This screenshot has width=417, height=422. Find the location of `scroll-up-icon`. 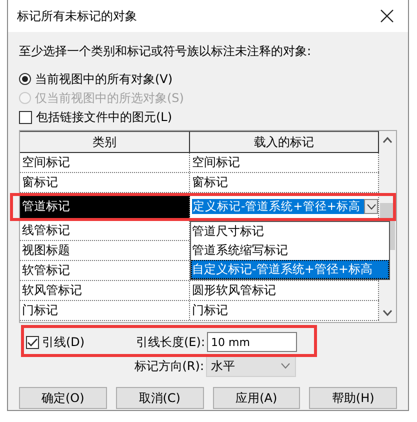

scroll-up-icon is located at coordinates (387, 140).